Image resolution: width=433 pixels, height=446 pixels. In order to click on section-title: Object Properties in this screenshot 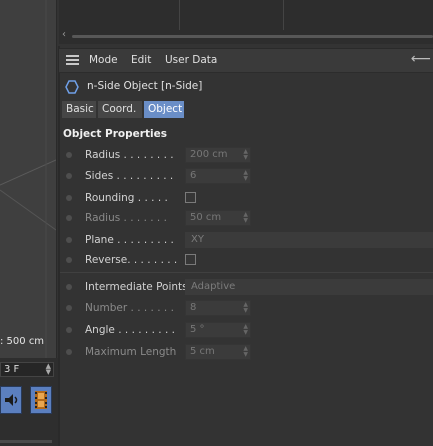, I will do `click(115, 134)`.